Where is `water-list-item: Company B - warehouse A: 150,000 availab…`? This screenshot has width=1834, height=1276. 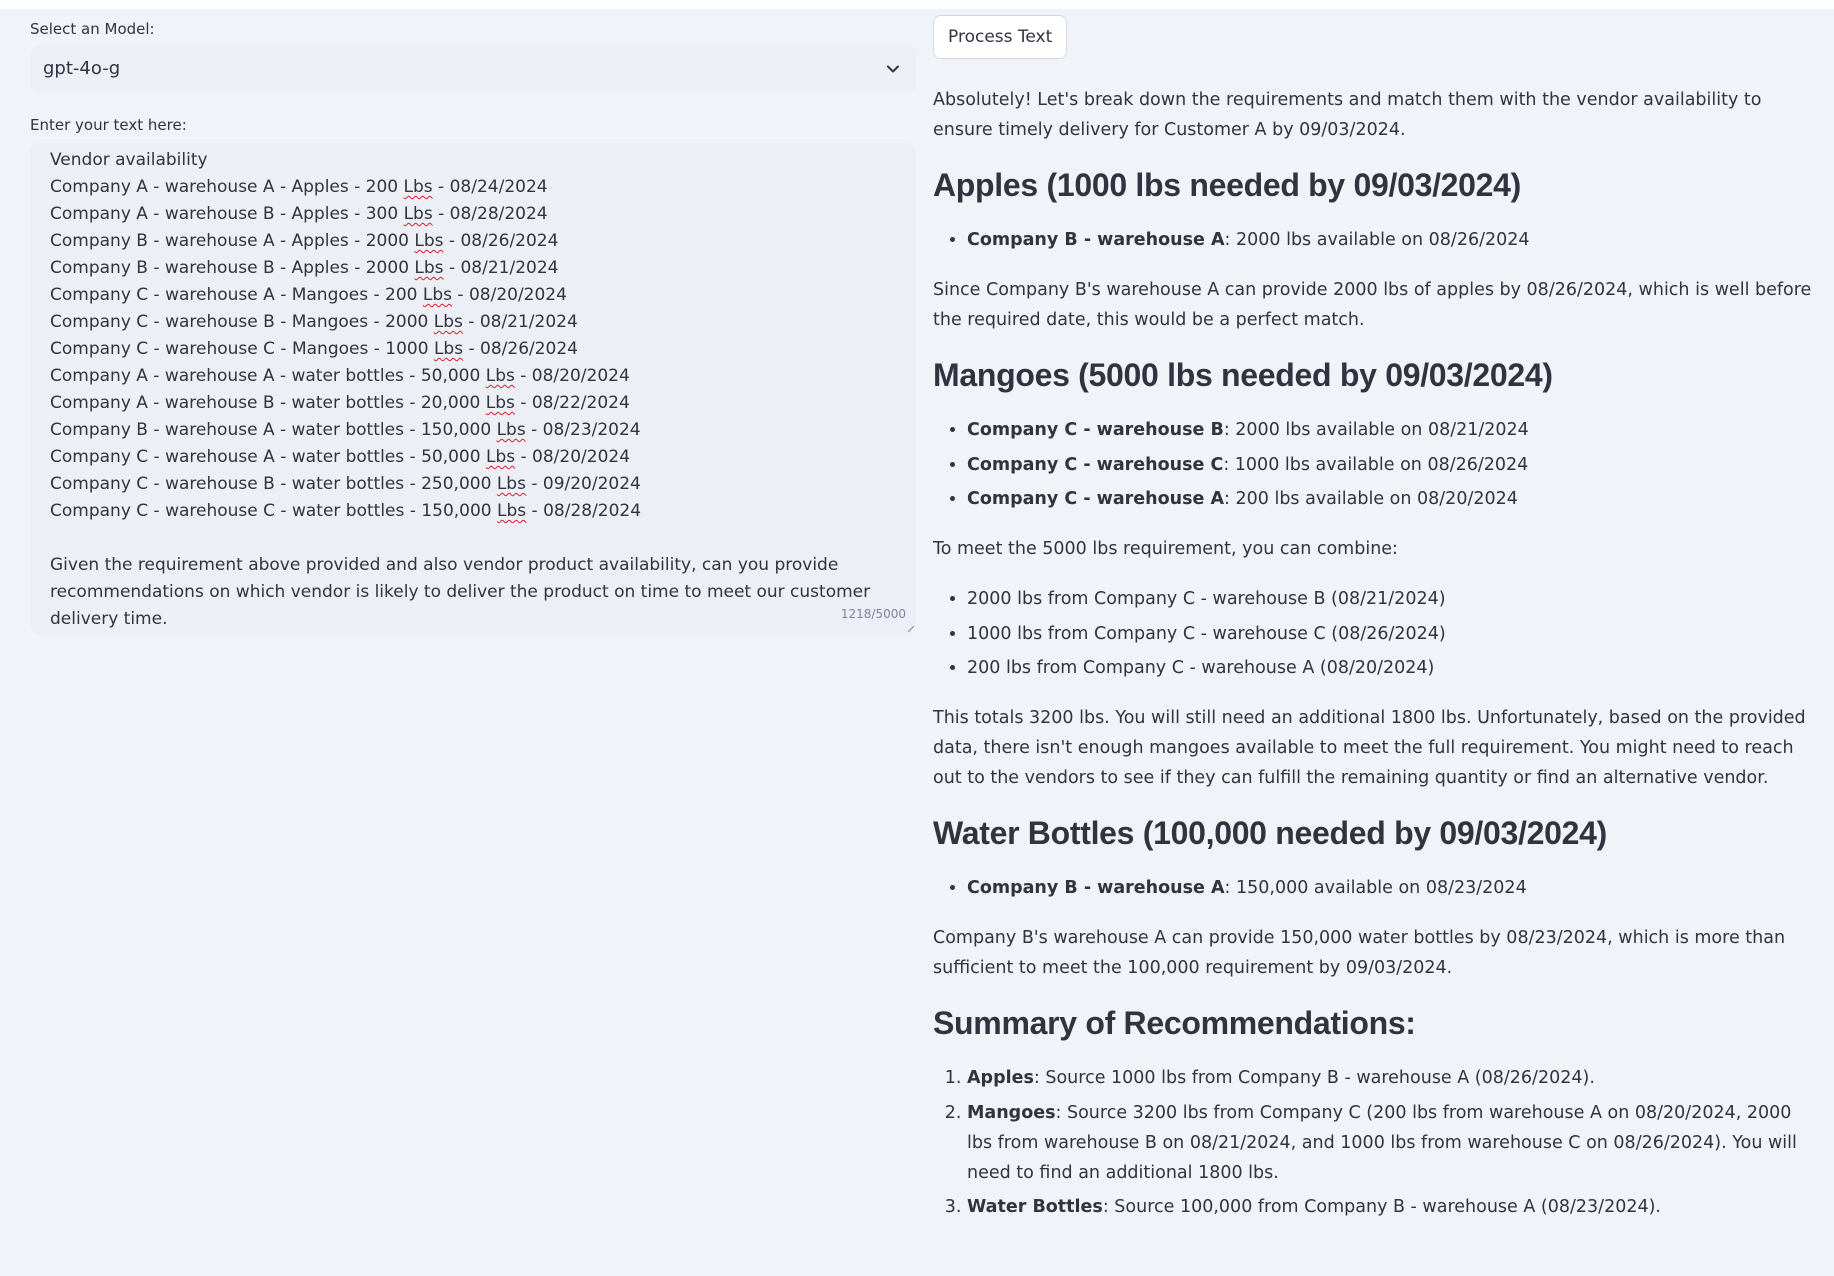 water-list-item: Company B - warehouse A: 150,000 availab… is located at coordinates (1390, 888).